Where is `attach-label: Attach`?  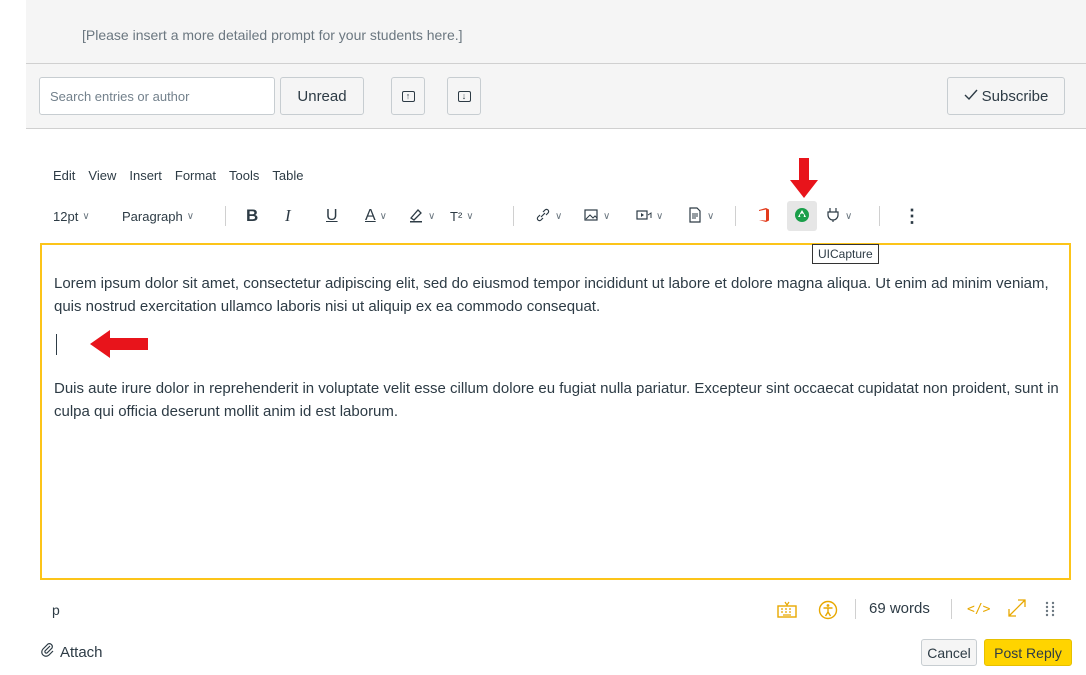
attach-label: Attach is located at coordinates (81, 652).